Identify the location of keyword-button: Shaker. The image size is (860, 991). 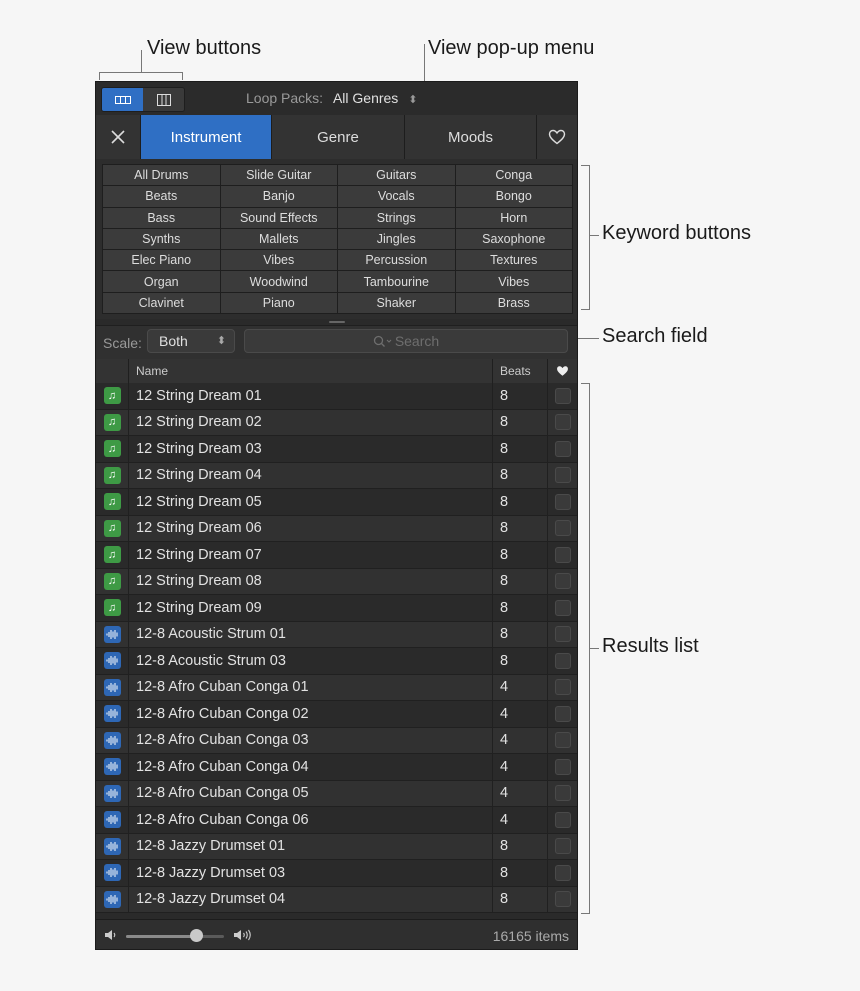
(396, 302).